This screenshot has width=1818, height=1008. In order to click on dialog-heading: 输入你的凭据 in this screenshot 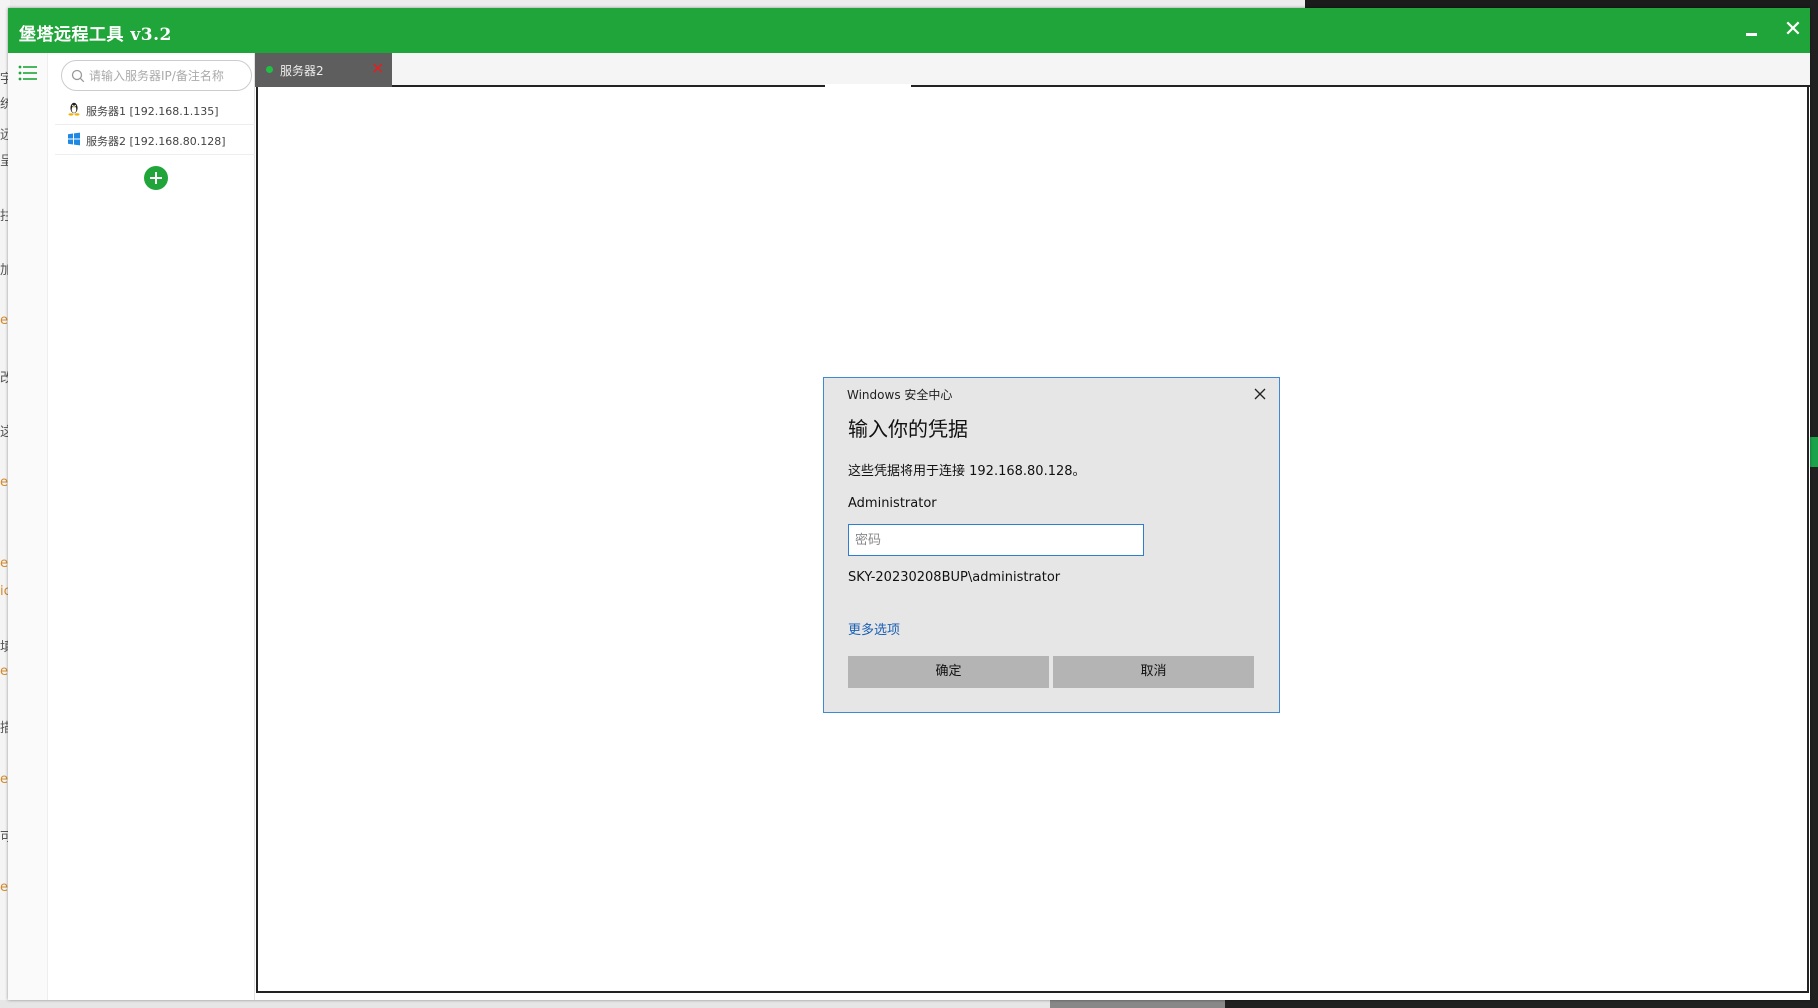, I will do `click(908, 429)`.